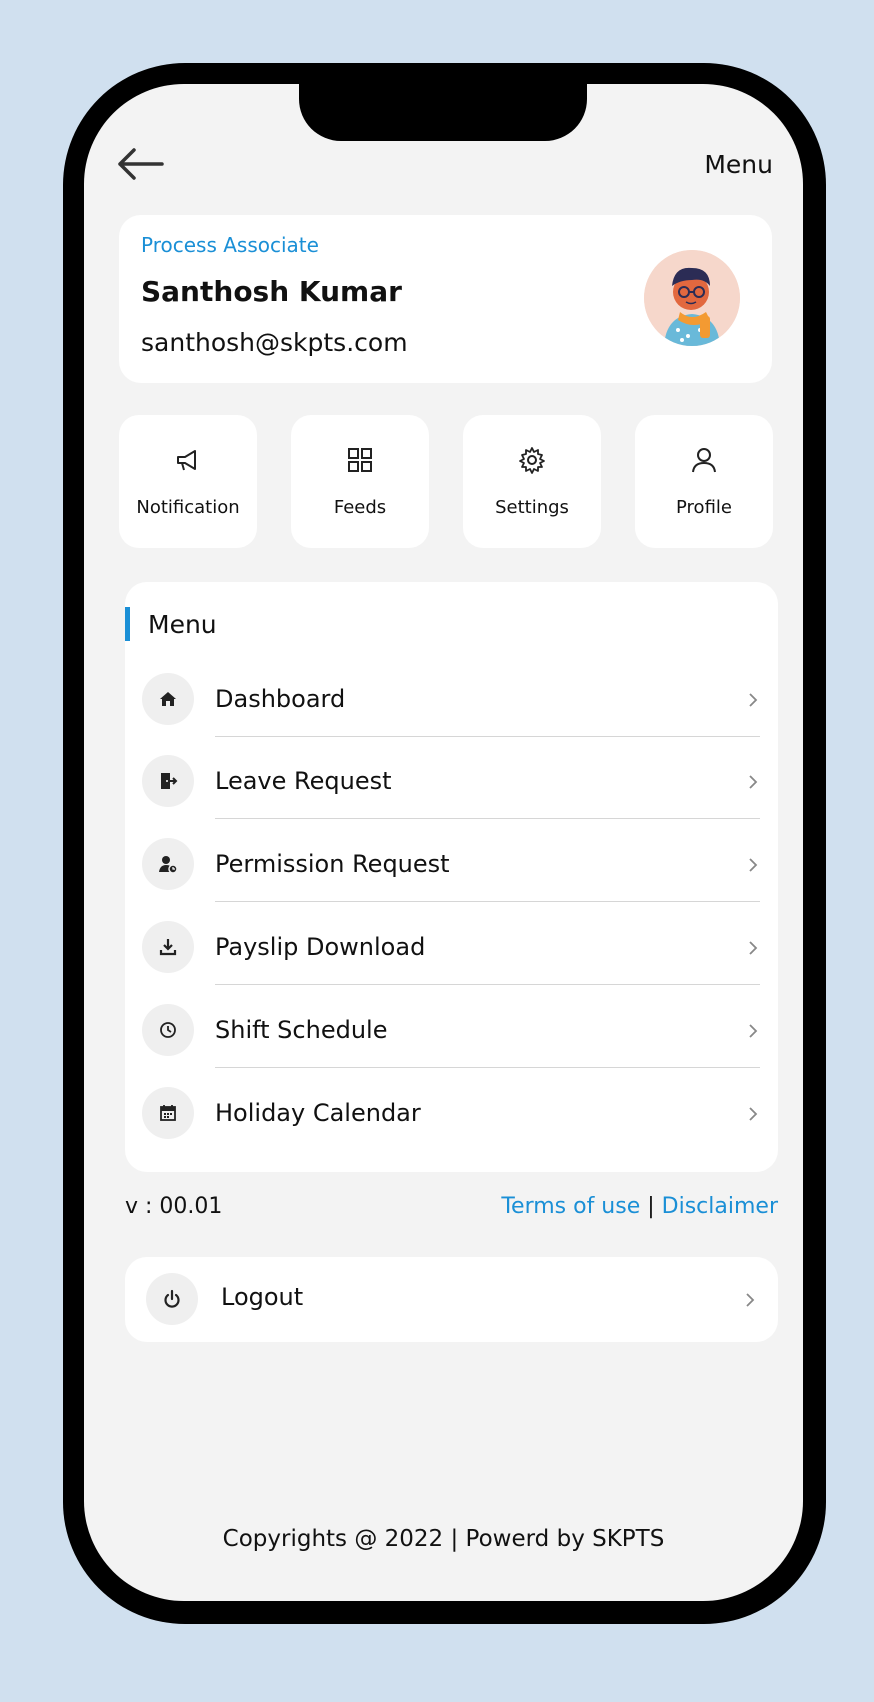 The image size is (874, 1702). Describe the element at coordinates (451, 879) in the screenshot. I see `menu-item-permission-request: Permission Request` at that location.